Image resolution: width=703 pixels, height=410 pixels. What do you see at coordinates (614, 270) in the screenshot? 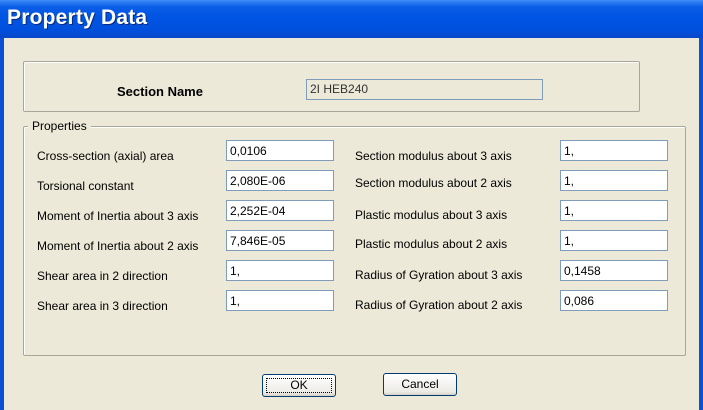
I see `radius-gyration-3-input` at bounding box center [614, 270].